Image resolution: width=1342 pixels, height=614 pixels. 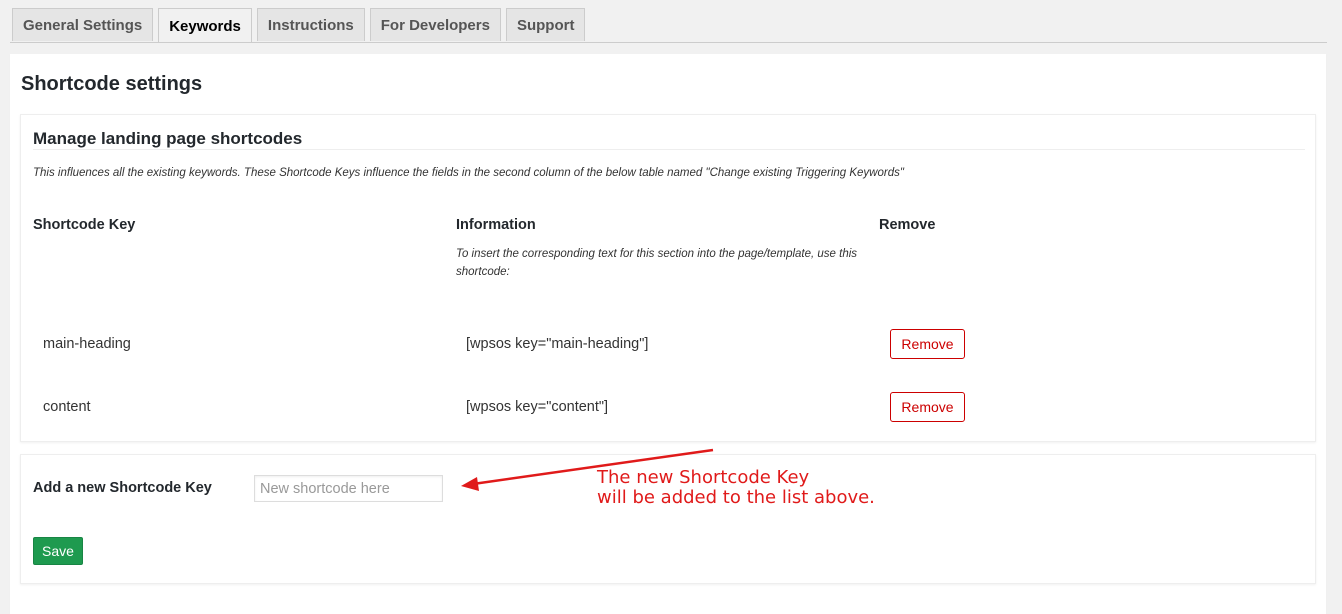 I want to click on tab-general-settings: General Settings, so click(x=83, y=24).